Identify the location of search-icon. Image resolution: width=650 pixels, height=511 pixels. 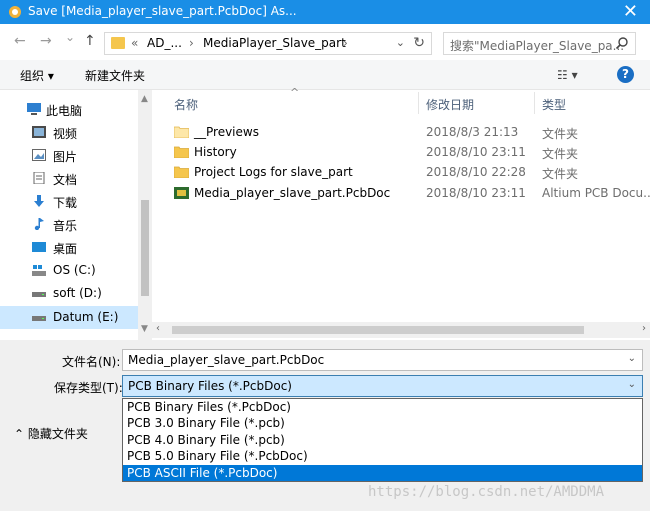
(622, 43).